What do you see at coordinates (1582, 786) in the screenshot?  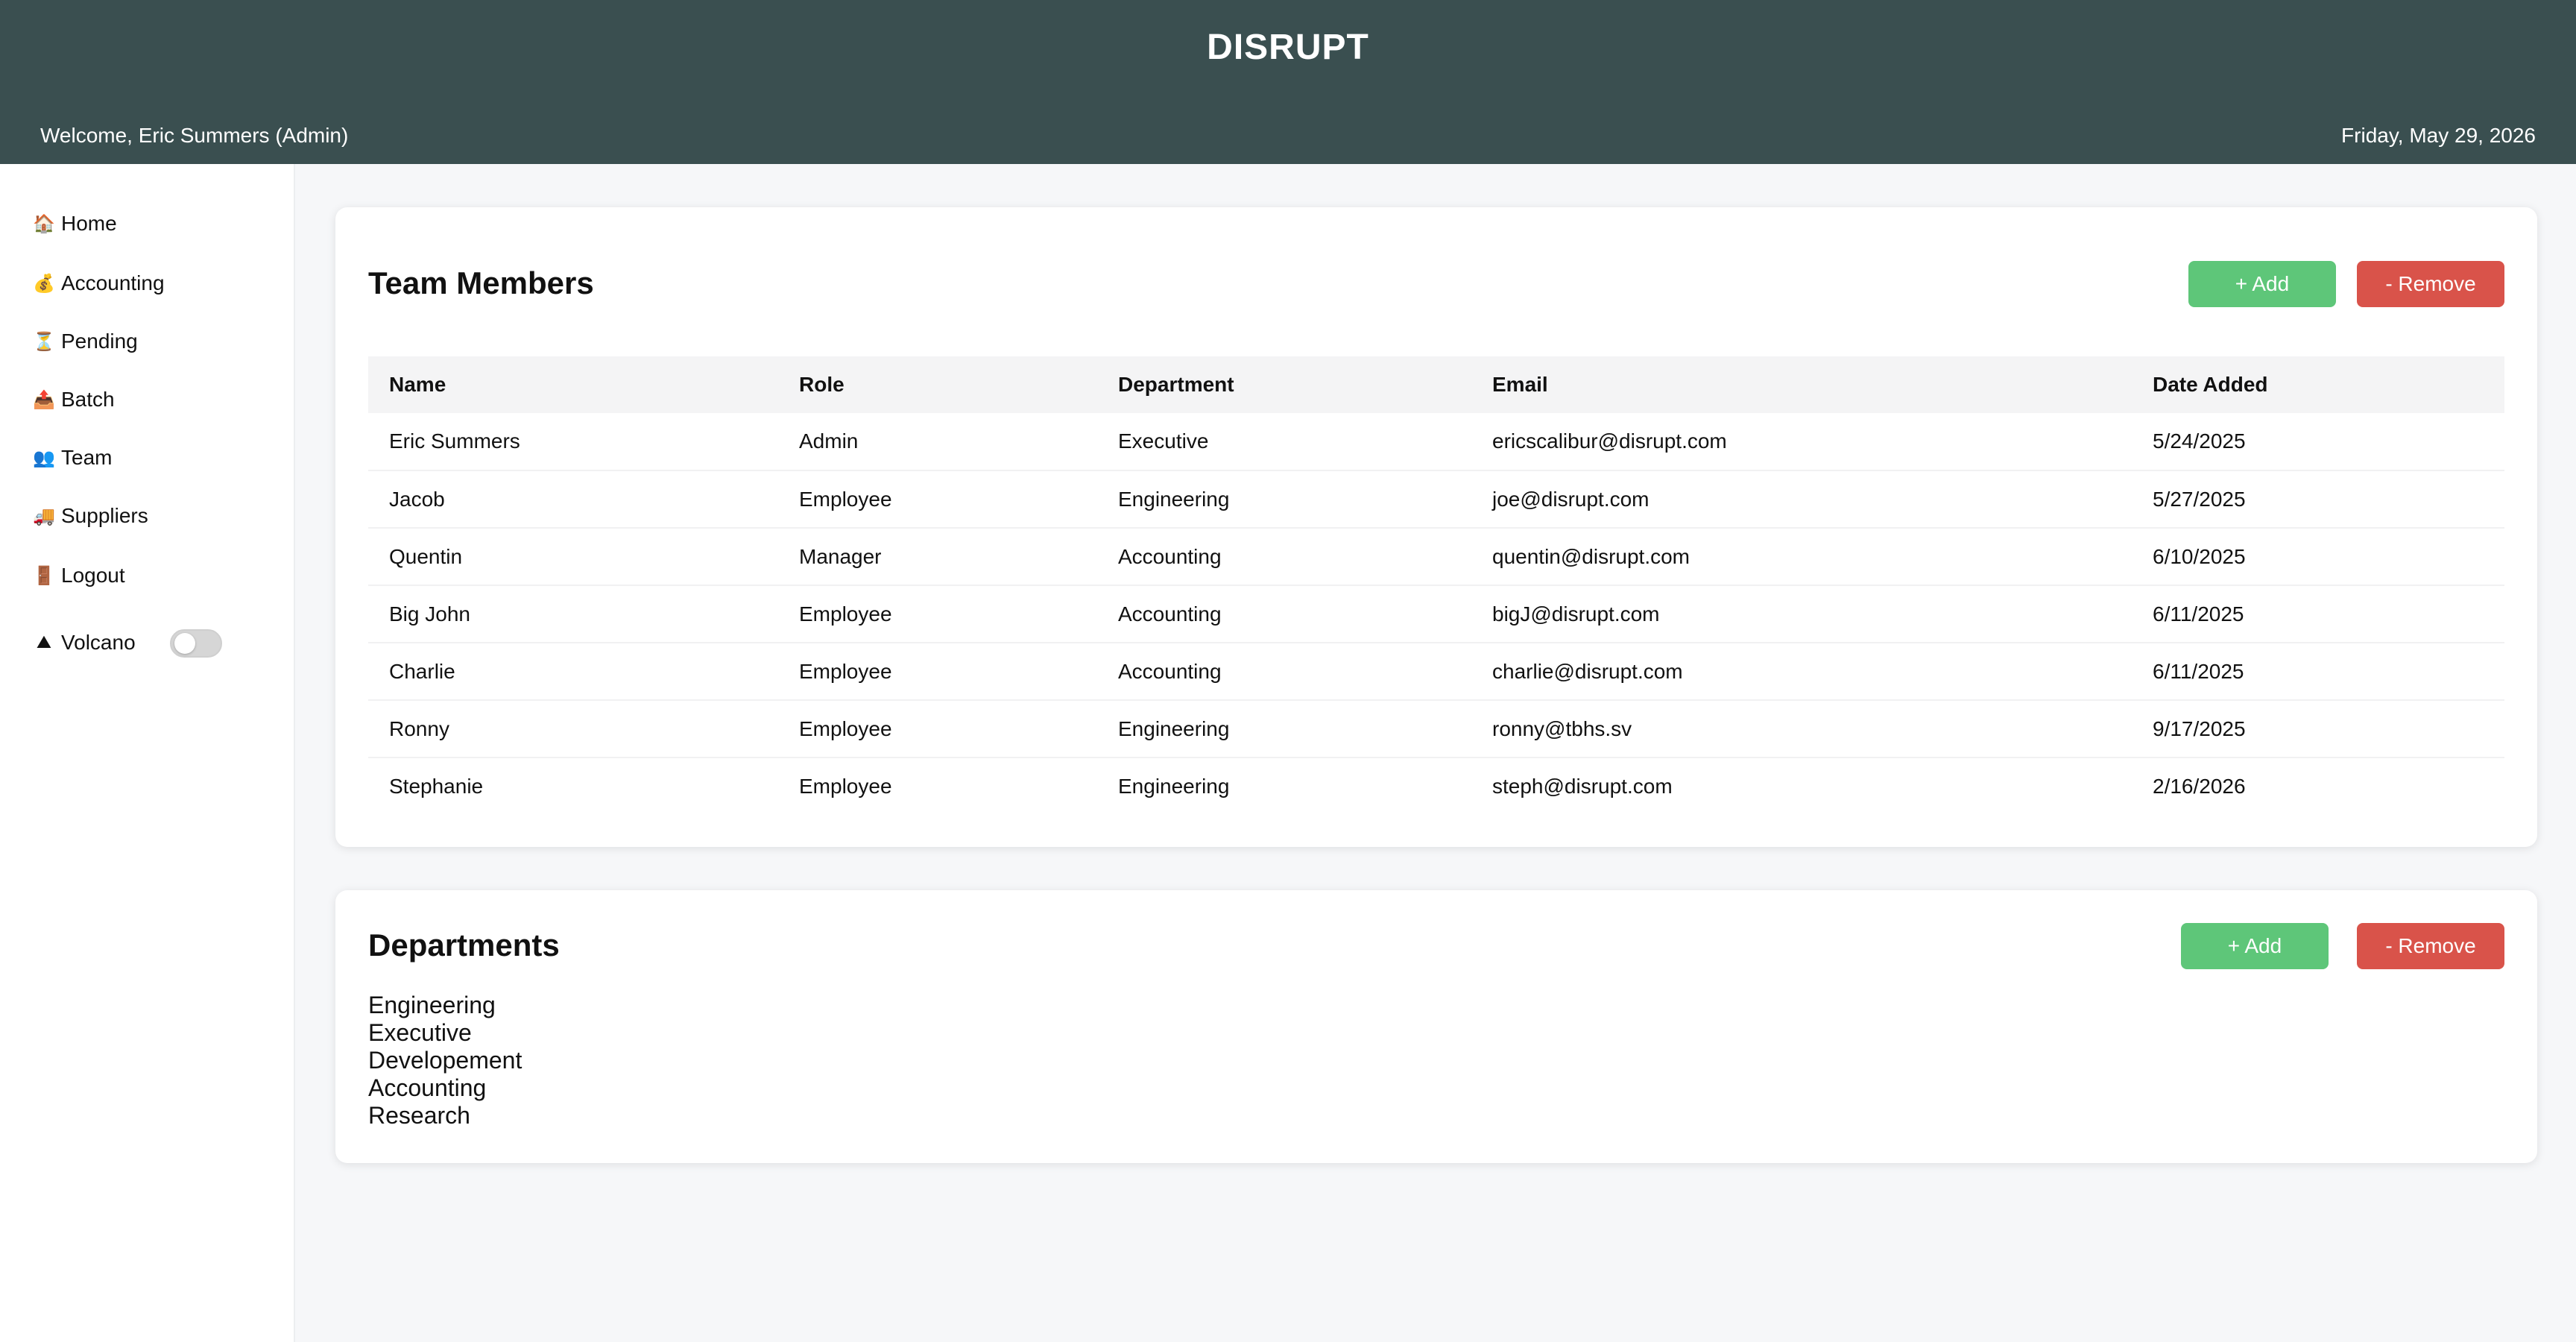 I see `cell-email: steph@disrupt.com` at bounding box center [1582, 786].